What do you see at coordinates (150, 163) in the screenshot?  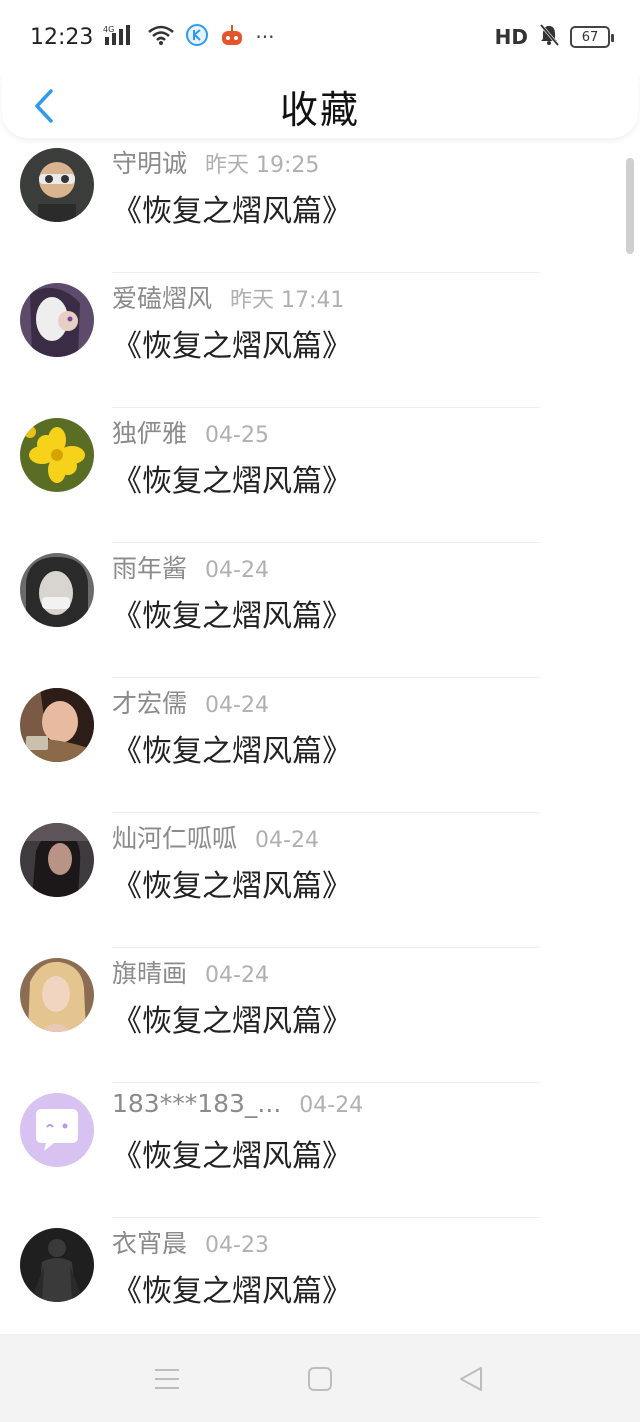 I see `user-name: 守明诚` at bounding box center [150, 163].